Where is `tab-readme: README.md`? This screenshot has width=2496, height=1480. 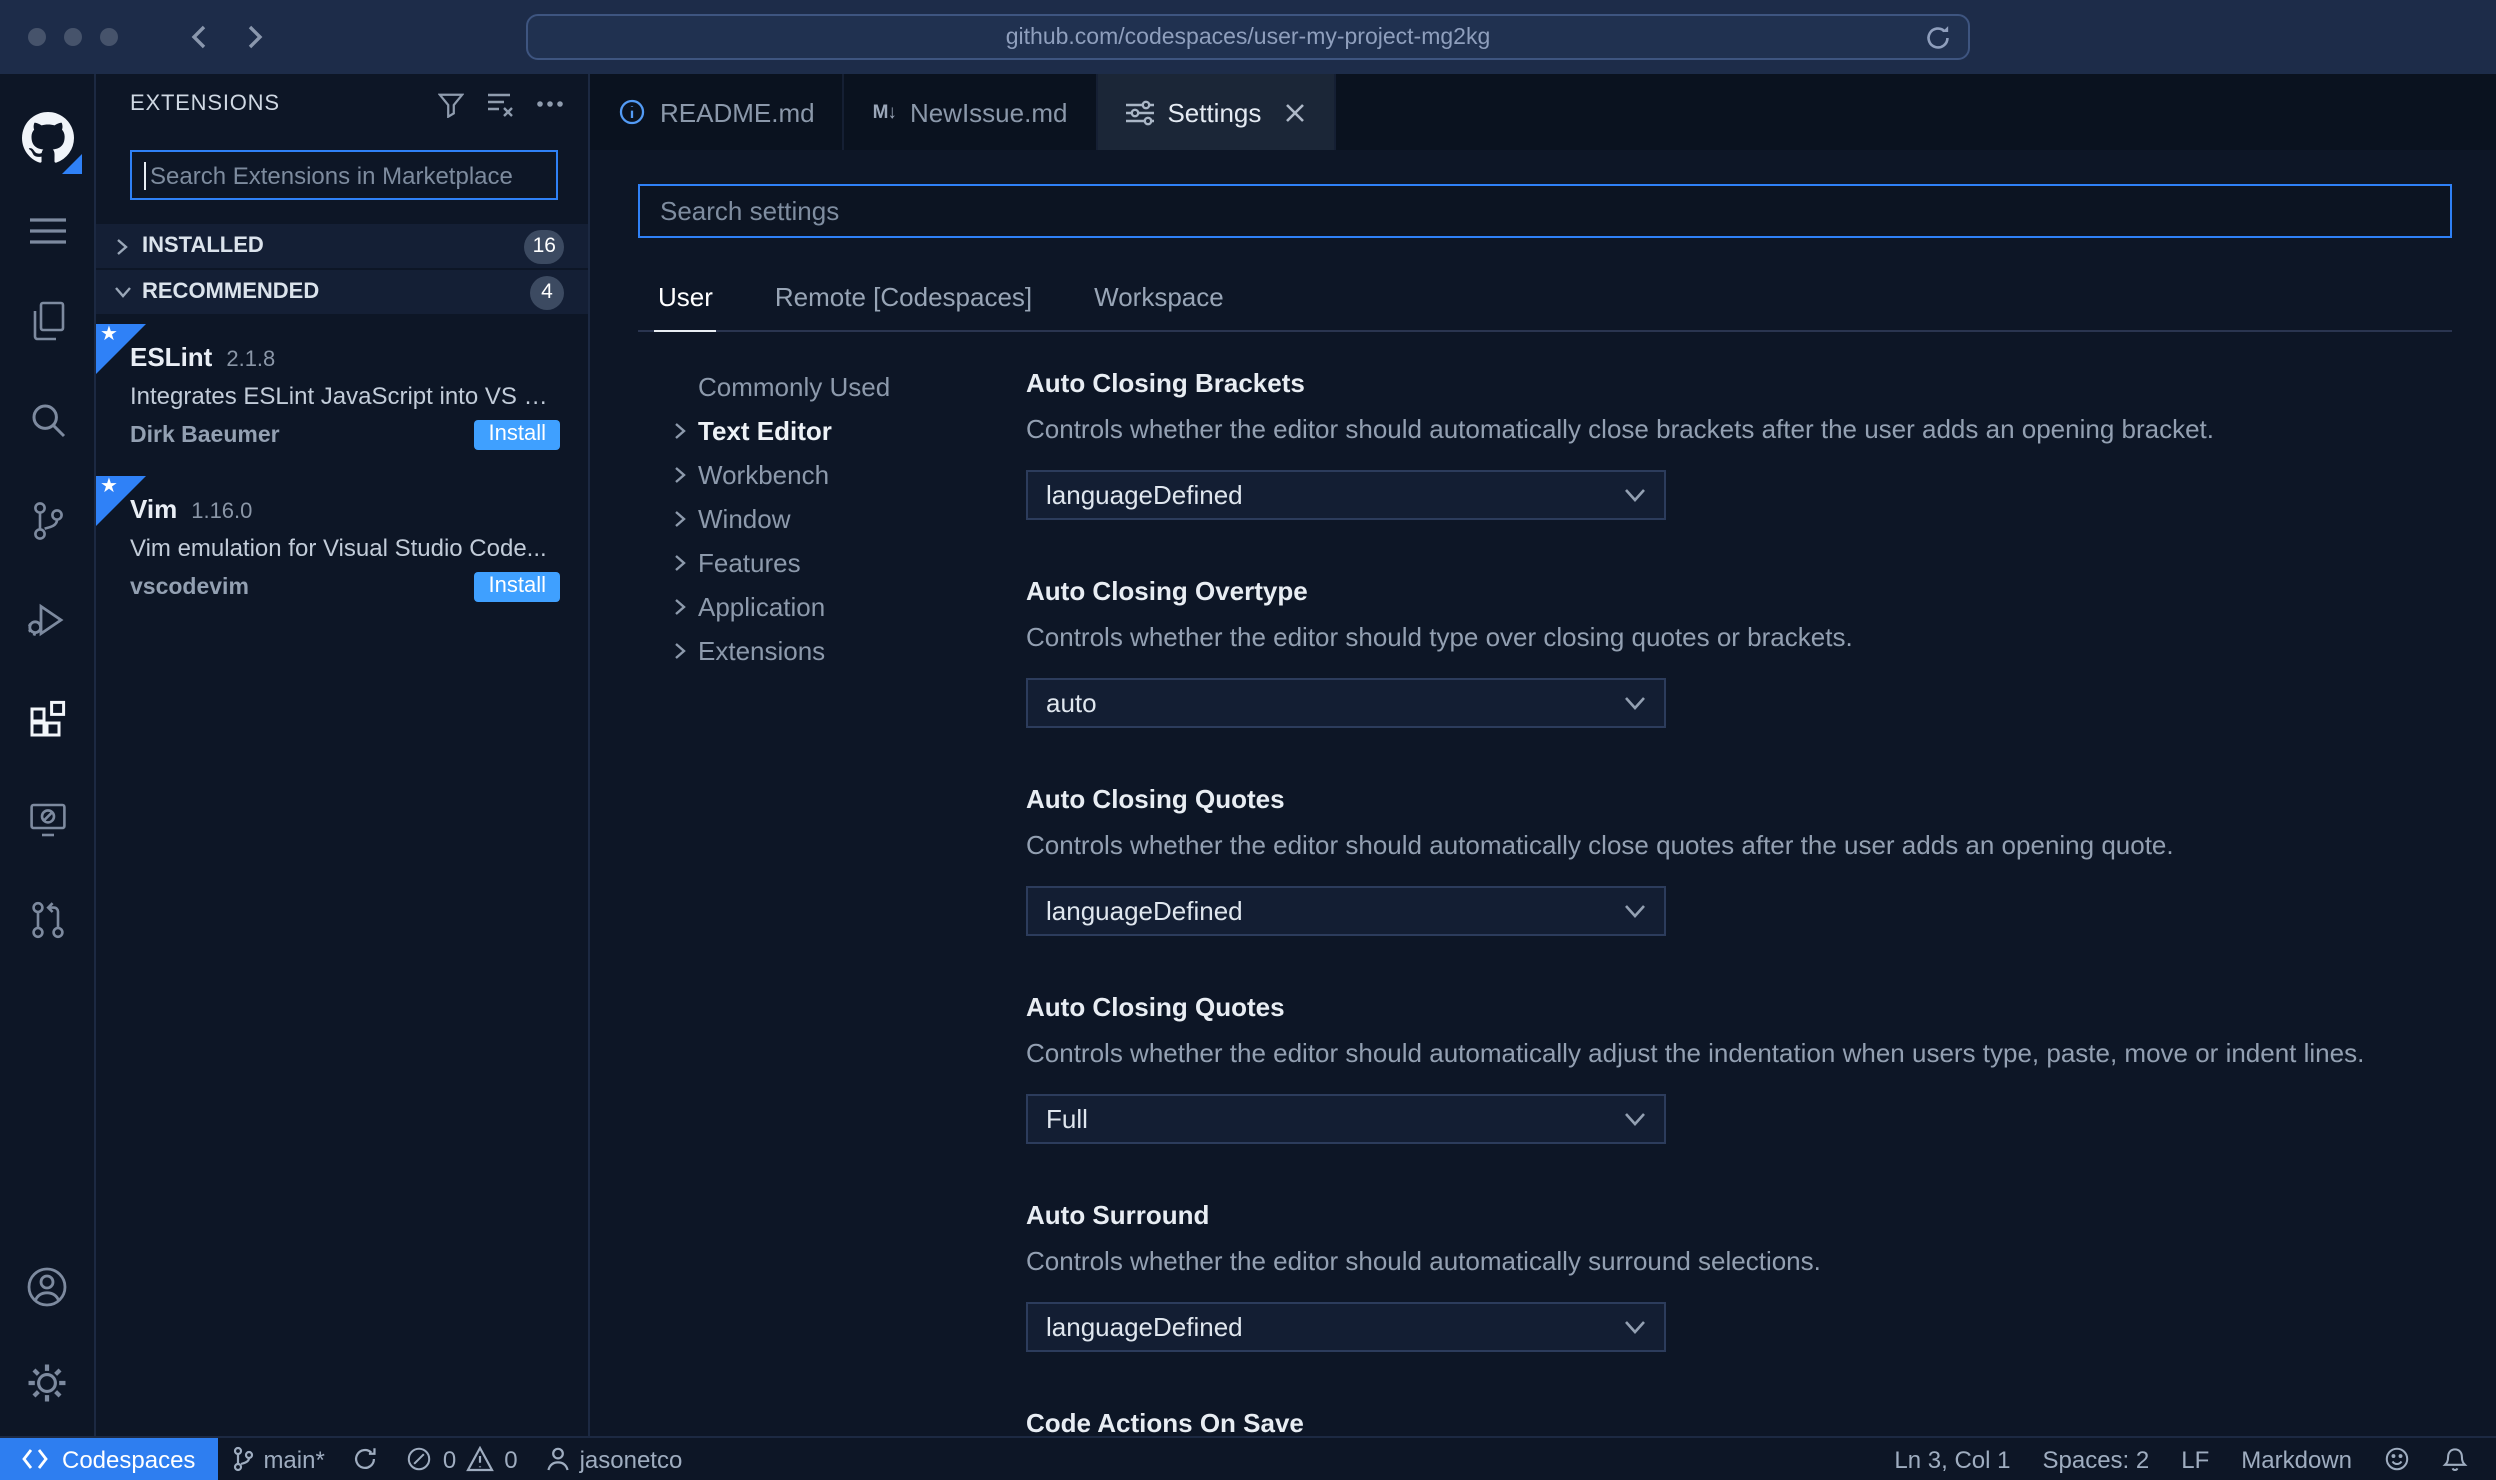
tab-readme: README.md is located at coordinates (717, 112).